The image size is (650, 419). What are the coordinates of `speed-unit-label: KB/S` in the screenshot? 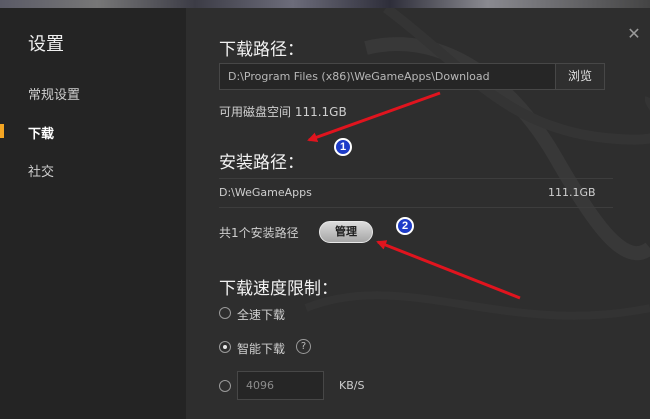 It's located at (352, 385).